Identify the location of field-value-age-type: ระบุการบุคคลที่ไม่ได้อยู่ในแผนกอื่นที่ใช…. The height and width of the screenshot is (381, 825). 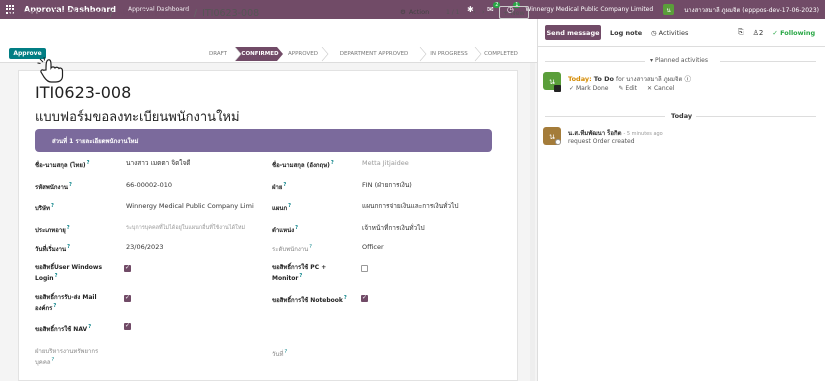
(185, 228).